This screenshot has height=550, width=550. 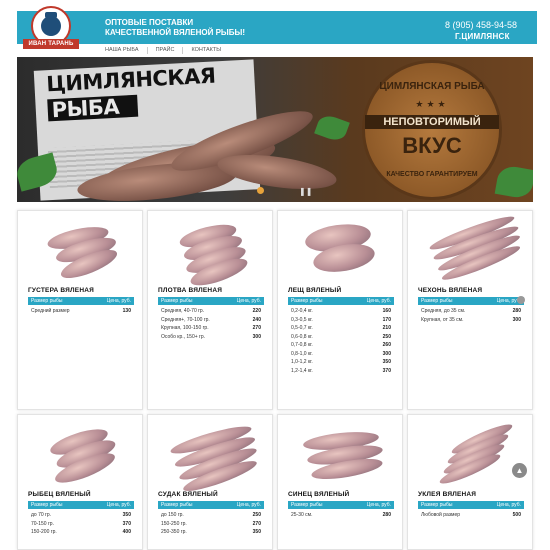 I want to click on table-row: 25-30 см. 280, so click(x=341, y=515).